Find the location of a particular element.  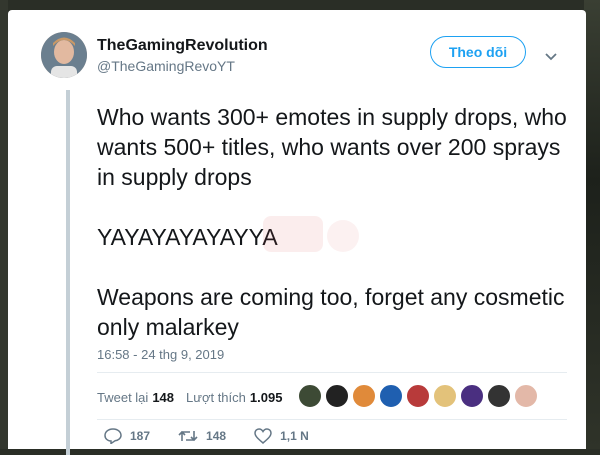

retweets-label: Tweet lại is located at coordinates (123, 397).